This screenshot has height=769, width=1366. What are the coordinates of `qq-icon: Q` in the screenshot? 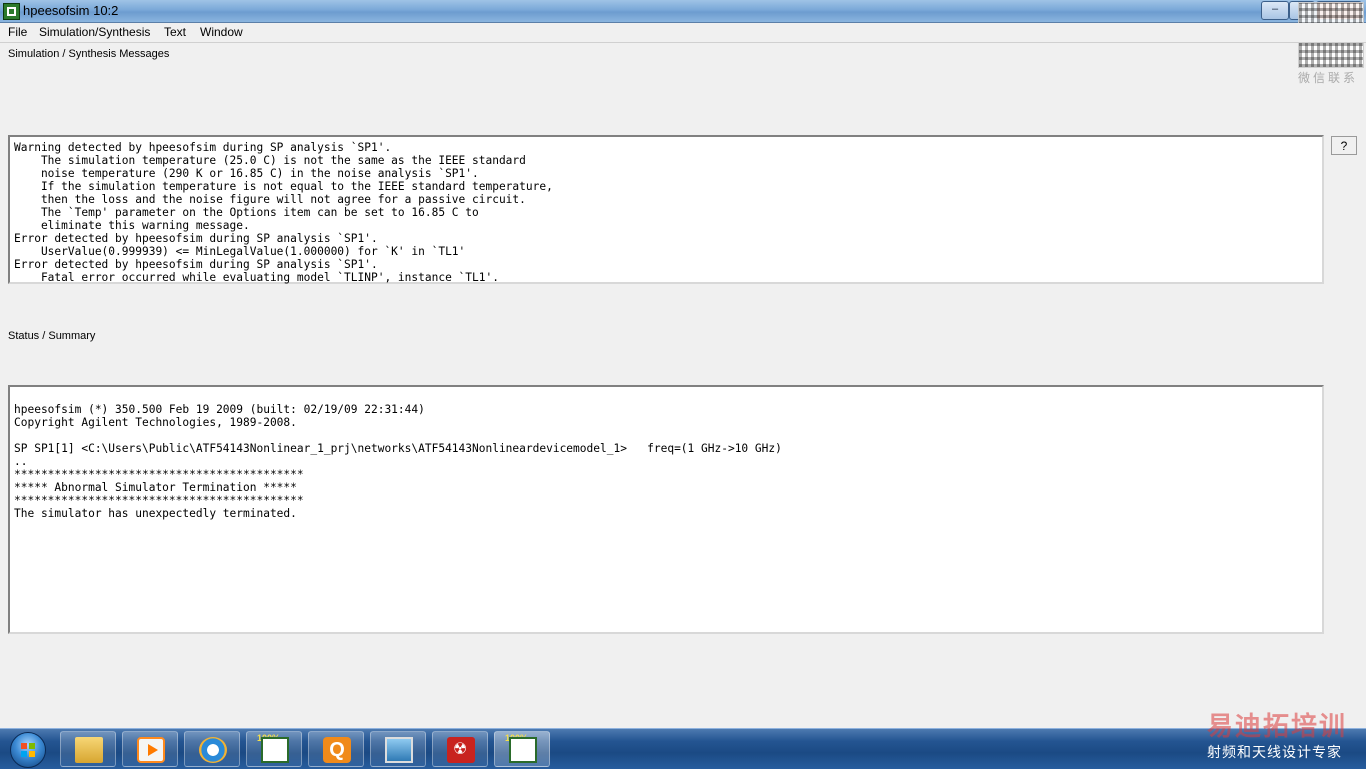 It's located at (337, 750).